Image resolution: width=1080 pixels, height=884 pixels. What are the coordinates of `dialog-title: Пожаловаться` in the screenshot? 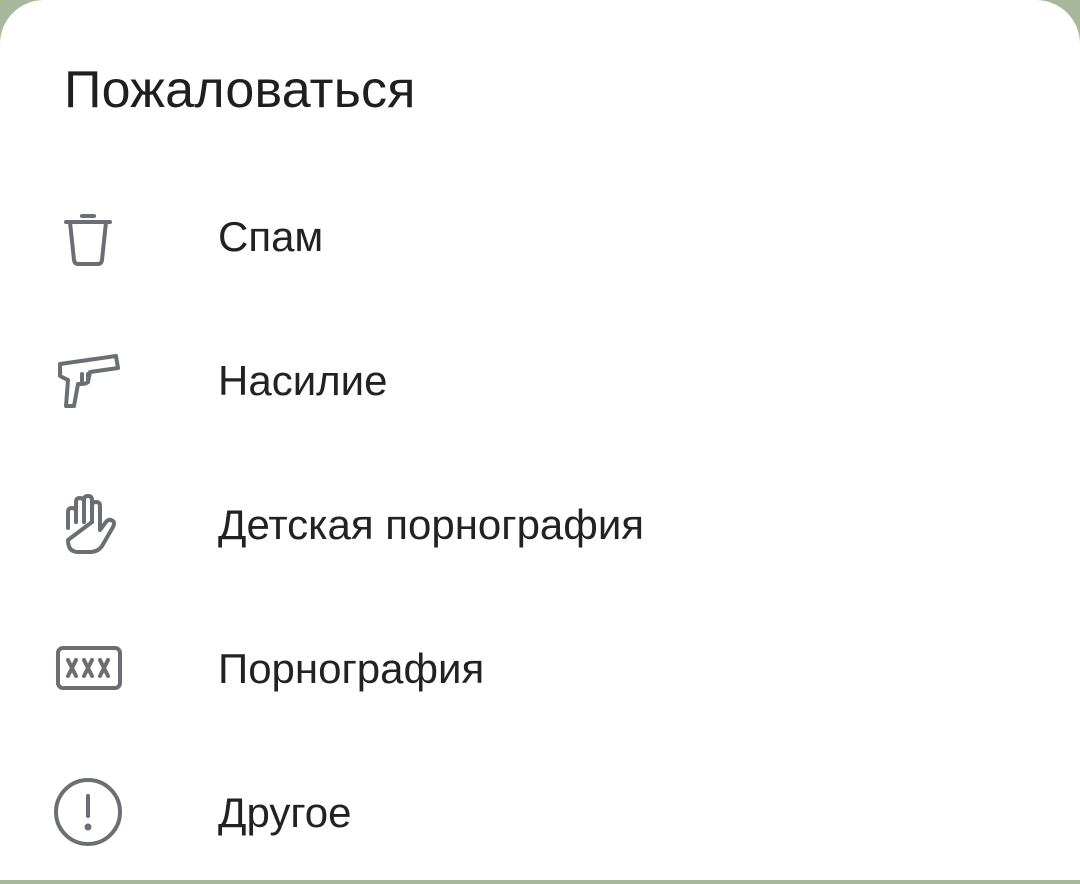 It's located at (240, 90).